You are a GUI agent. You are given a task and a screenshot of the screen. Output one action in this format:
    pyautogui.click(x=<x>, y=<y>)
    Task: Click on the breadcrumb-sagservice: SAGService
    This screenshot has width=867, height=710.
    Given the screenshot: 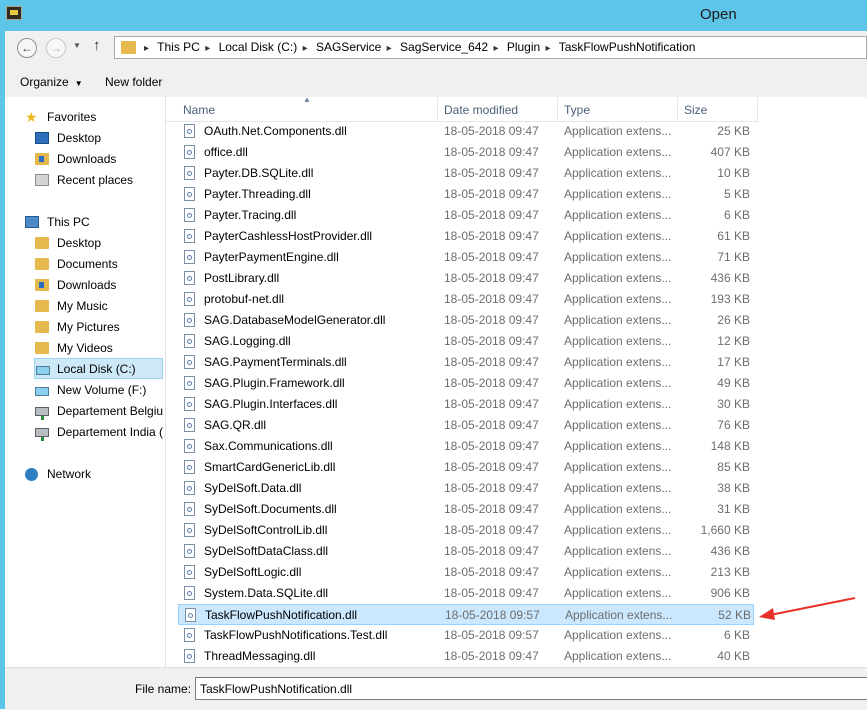 What is the action you would take?
    pyautogui.click(x=348, y=47)
    